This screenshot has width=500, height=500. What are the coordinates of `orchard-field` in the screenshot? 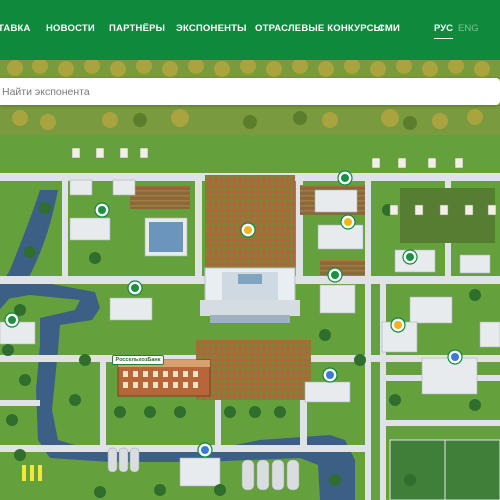 It's located at (250, 222).